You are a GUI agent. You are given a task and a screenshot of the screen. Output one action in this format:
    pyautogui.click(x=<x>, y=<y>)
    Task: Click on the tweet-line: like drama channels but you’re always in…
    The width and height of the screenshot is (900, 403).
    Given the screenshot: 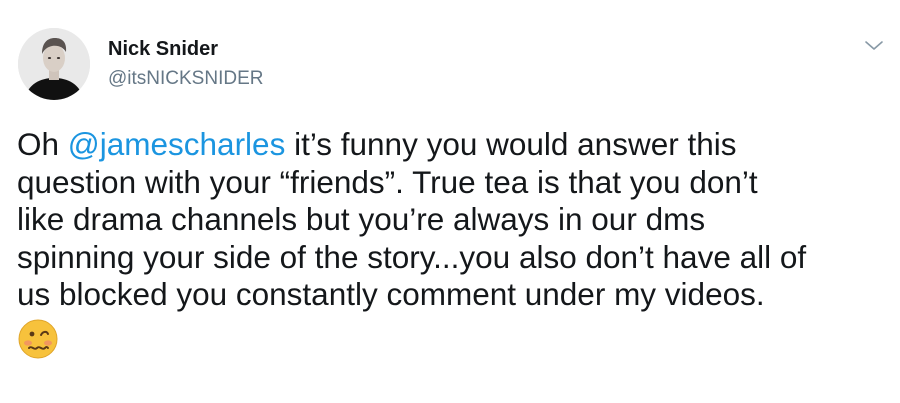 What is the action you would take?
    pyautogui.click(x=361, y=219)
    